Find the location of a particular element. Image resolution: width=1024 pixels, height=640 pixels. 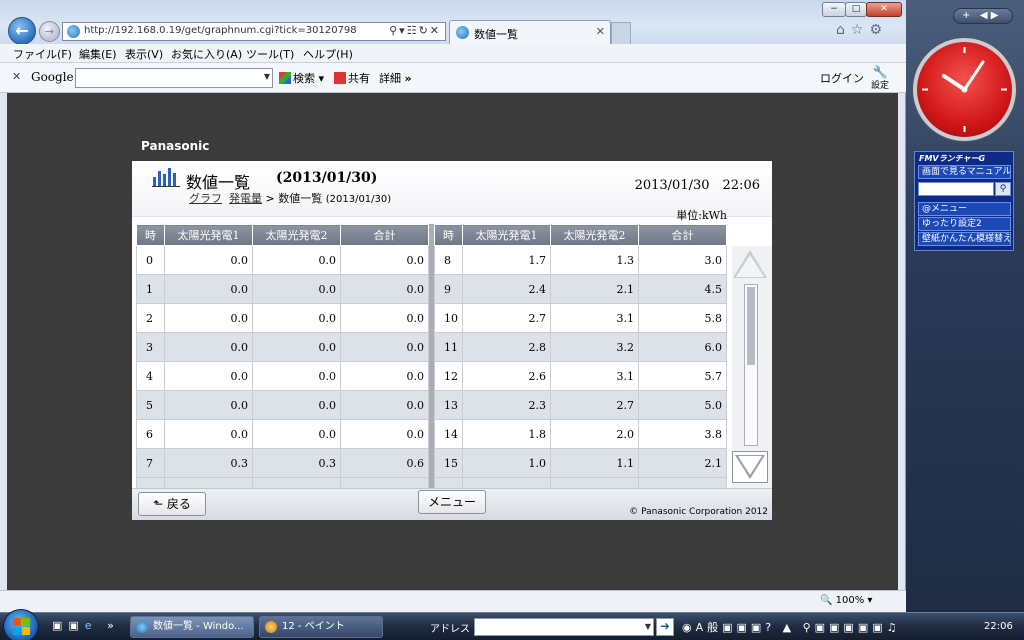

scroll-thumb is located at coordinates (751, 326).